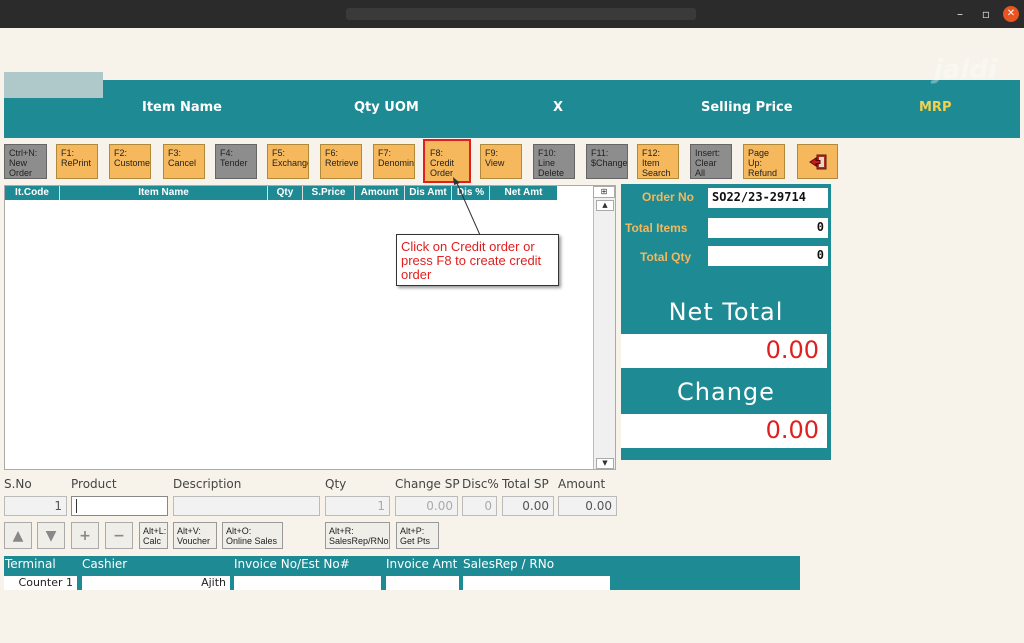  Describe the element at coordinates (495, 163) in the screenshot. I see `view-l2: View` at that location.